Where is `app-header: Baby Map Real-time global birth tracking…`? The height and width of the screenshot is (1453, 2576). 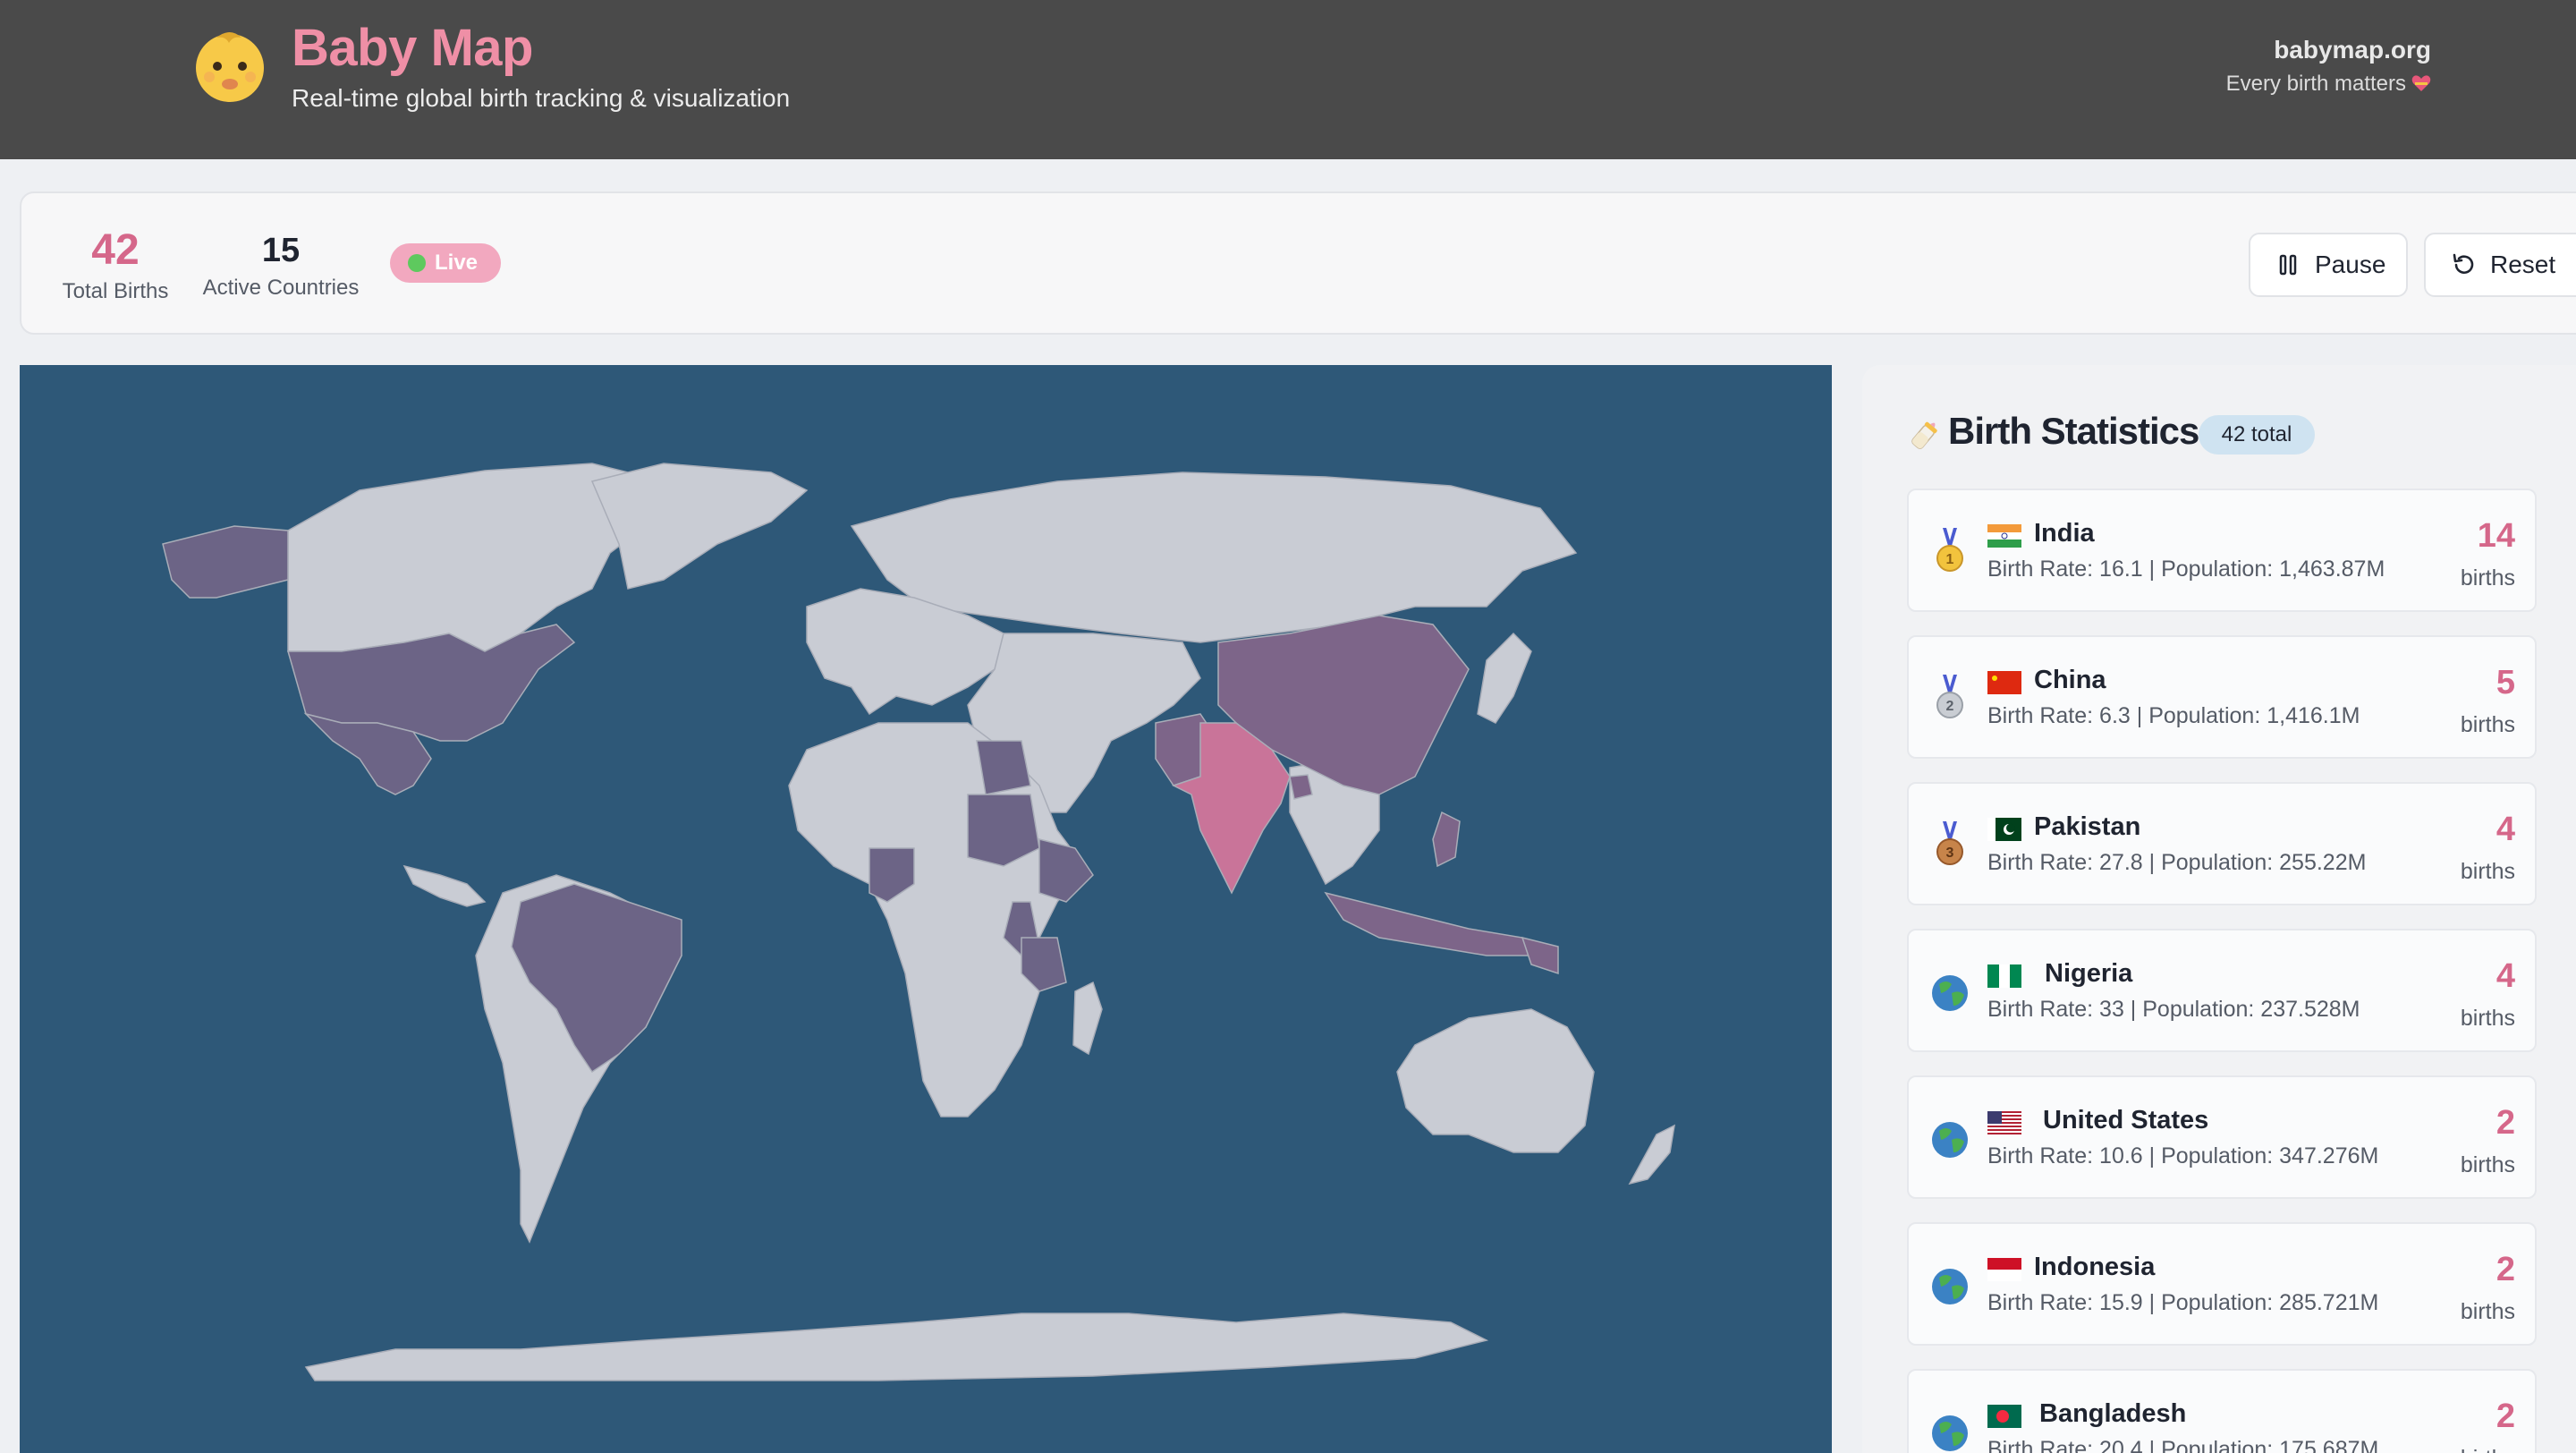
app-header: Baby Map Real-time global birth tracking… is located at coordinates (1288, 79).